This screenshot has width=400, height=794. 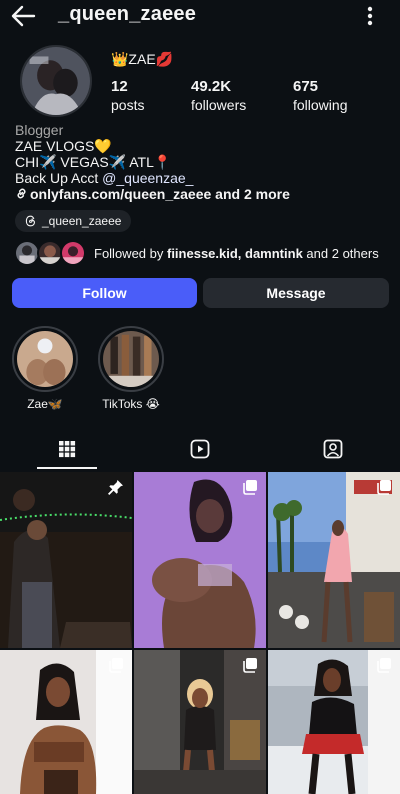 I want to click on bio-external-link: onlyfans.com/queen_zaeee and 2 more, so click(x=200, y=194).